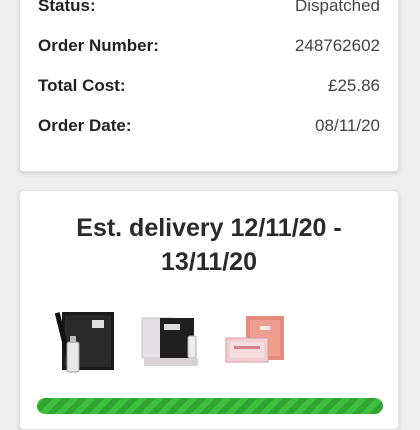 This screenshot has width=420, height=430. What do you see at coordinates (337, 7) in the screenshot?
I see `status-value: Dispatched` at bounding box center [337, 7].